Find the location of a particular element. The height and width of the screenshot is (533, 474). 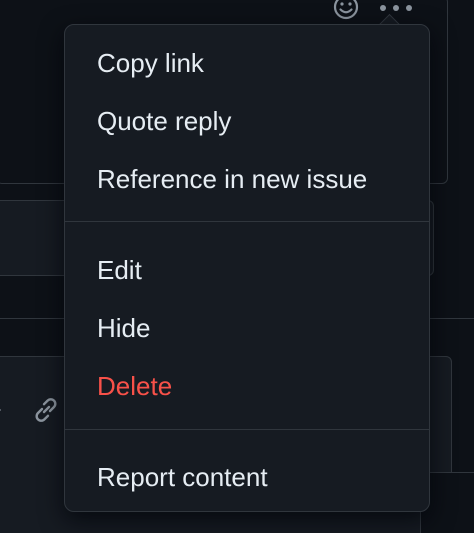

menu-item-hide: Hide is located at coordinates (247, 328).